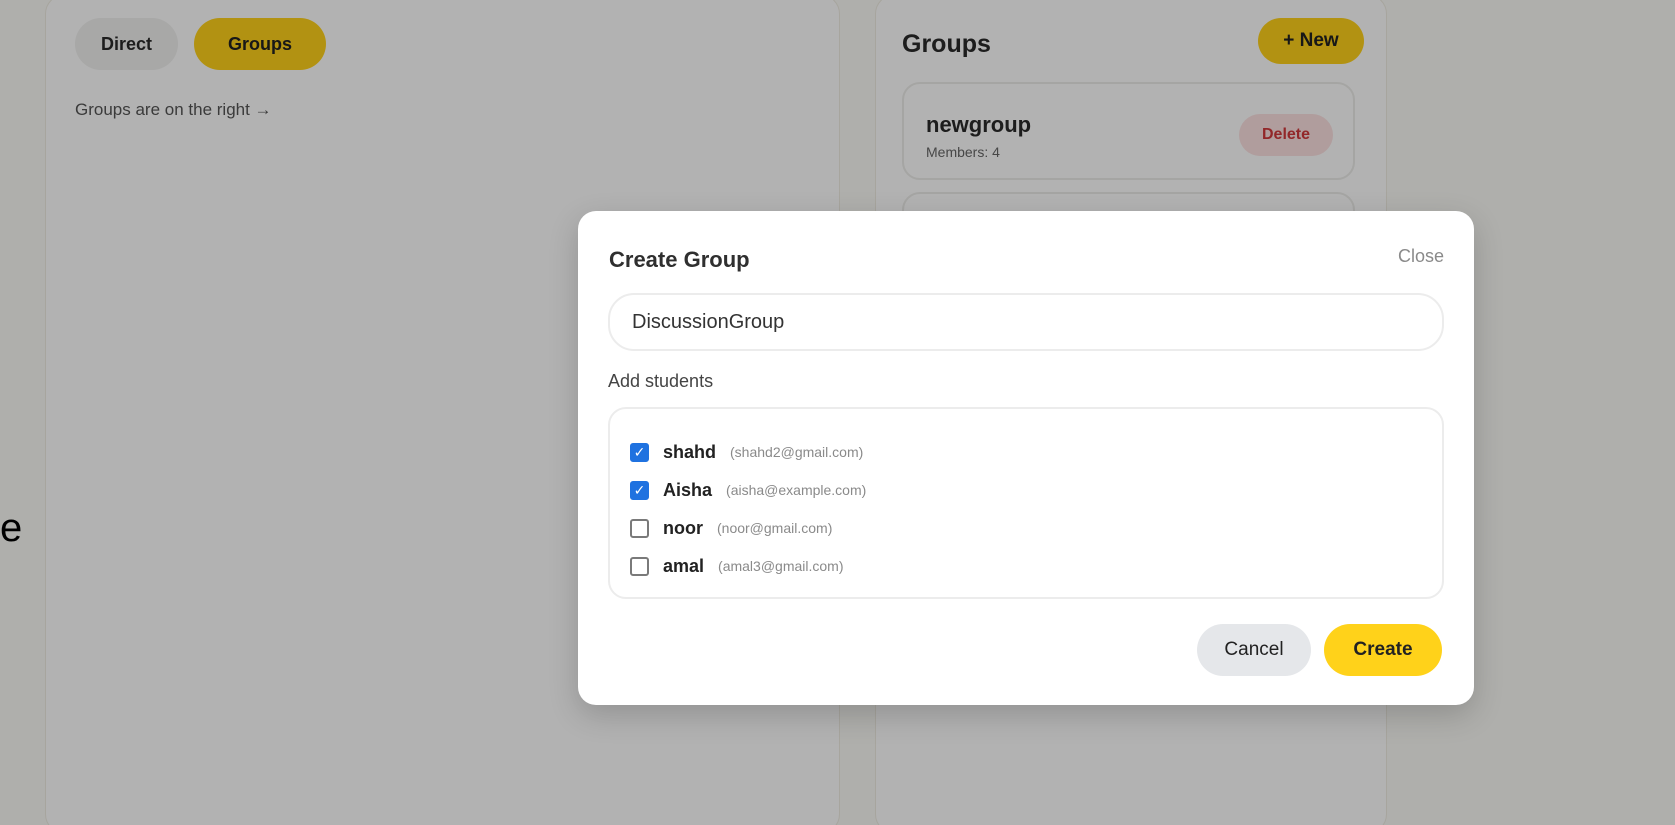 This screenshot has width=1675, height=825. Describe the element at coordinates (775, 528) in the screenshot. I see `student-email: (noor@gmail.com)` at that location.